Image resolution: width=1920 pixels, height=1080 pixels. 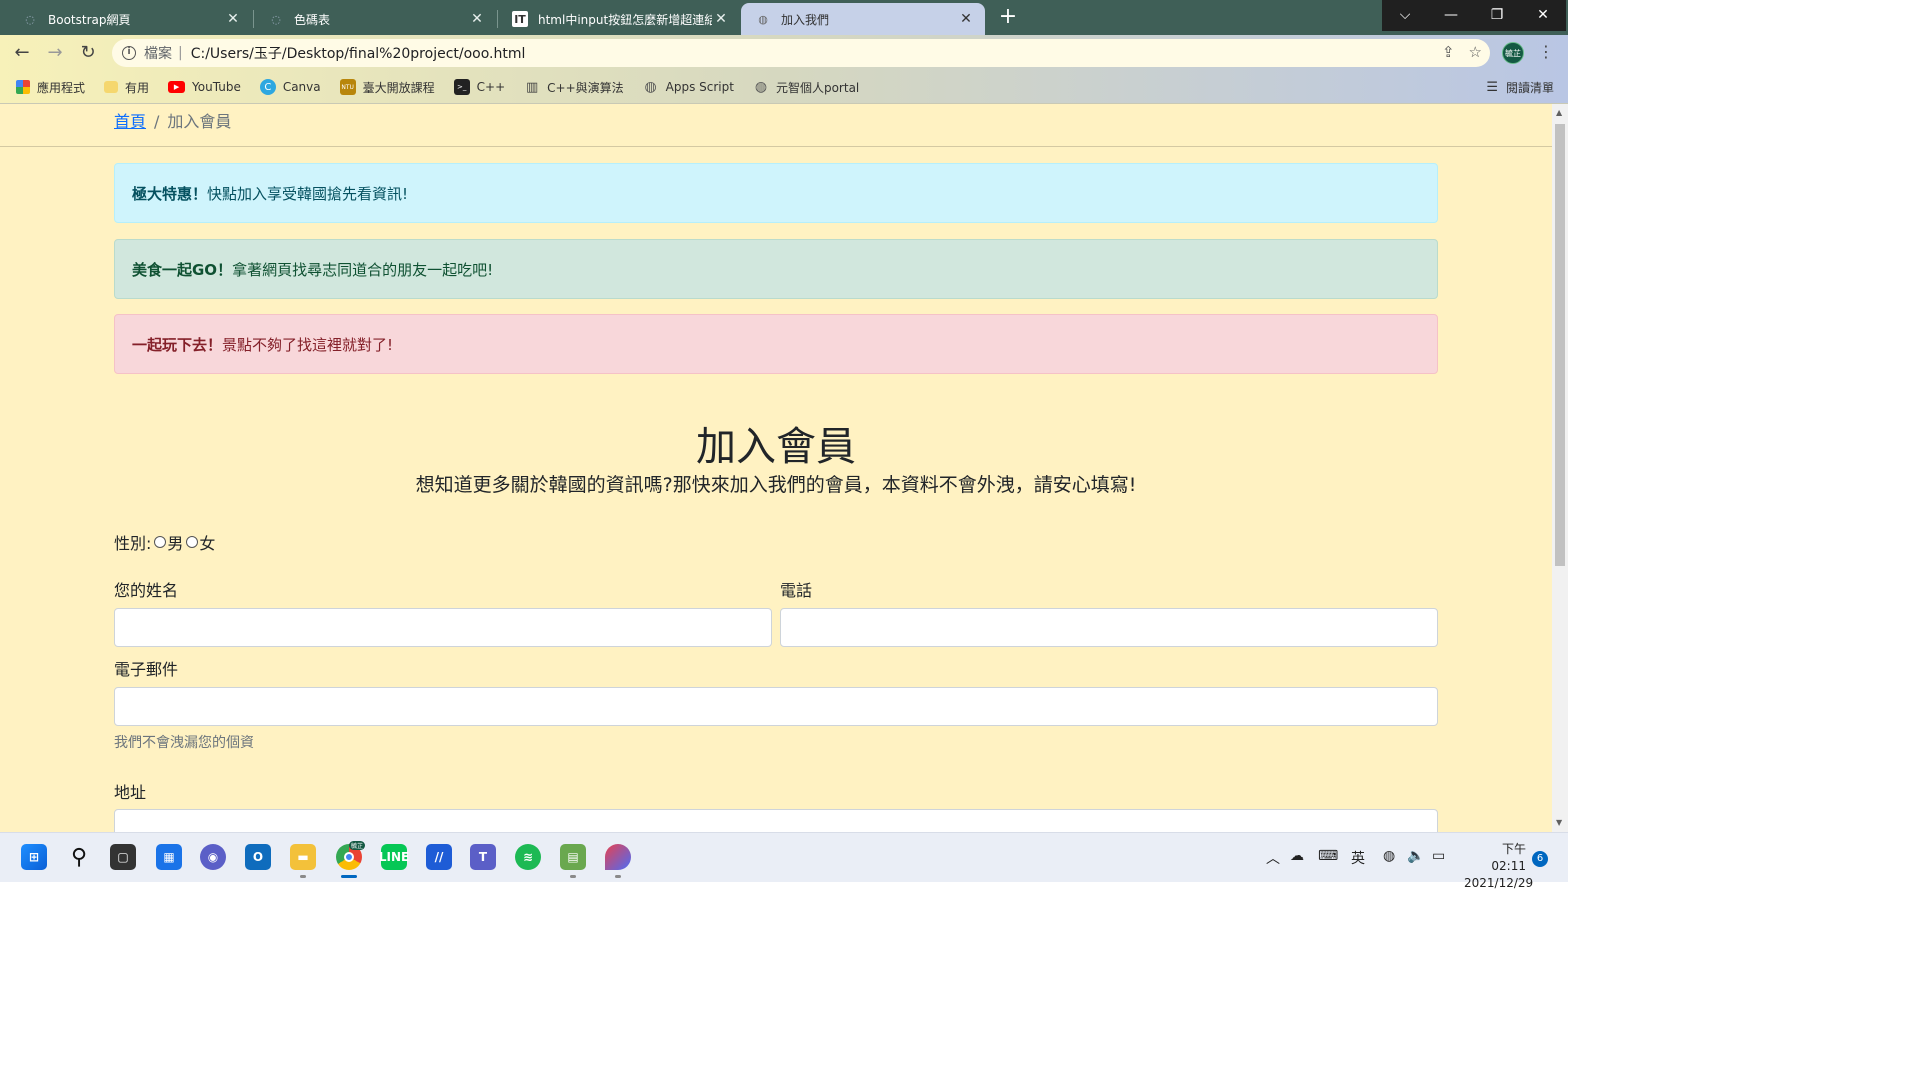 What do you see at coordinates (357, 845) in the screenshot?
I see `chrome-profile-badge: 毓芷` at bounding box center [357, 845].